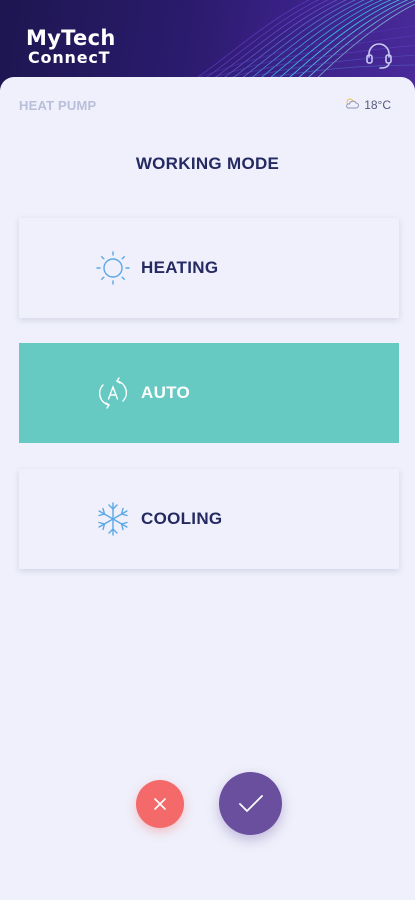 The height and width of the screenshot is (900, 415). Describe the element at coordinates (379, 55) in the screenshot. I see `headset-icon` at that location.